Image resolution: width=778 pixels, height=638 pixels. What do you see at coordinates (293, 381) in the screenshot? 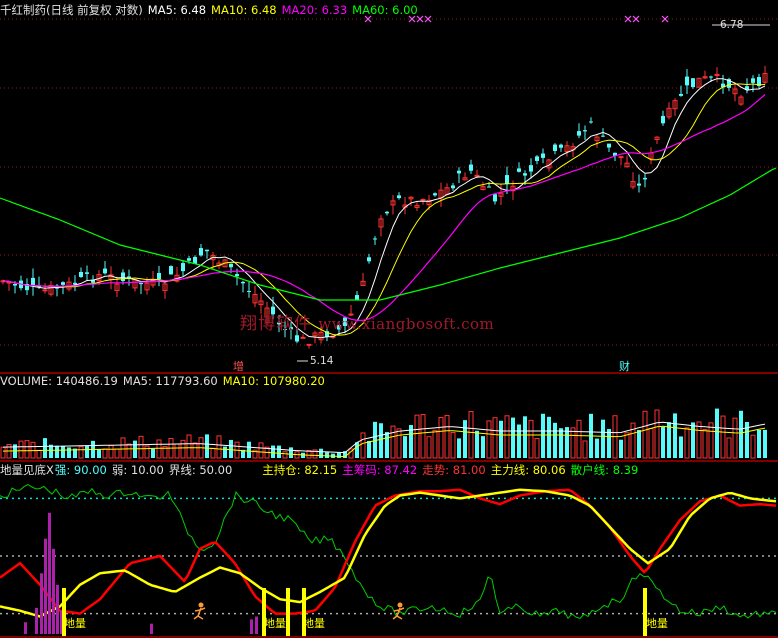
I see `vol-ma10-value: 107980.20` at bounding box center [293, 381].